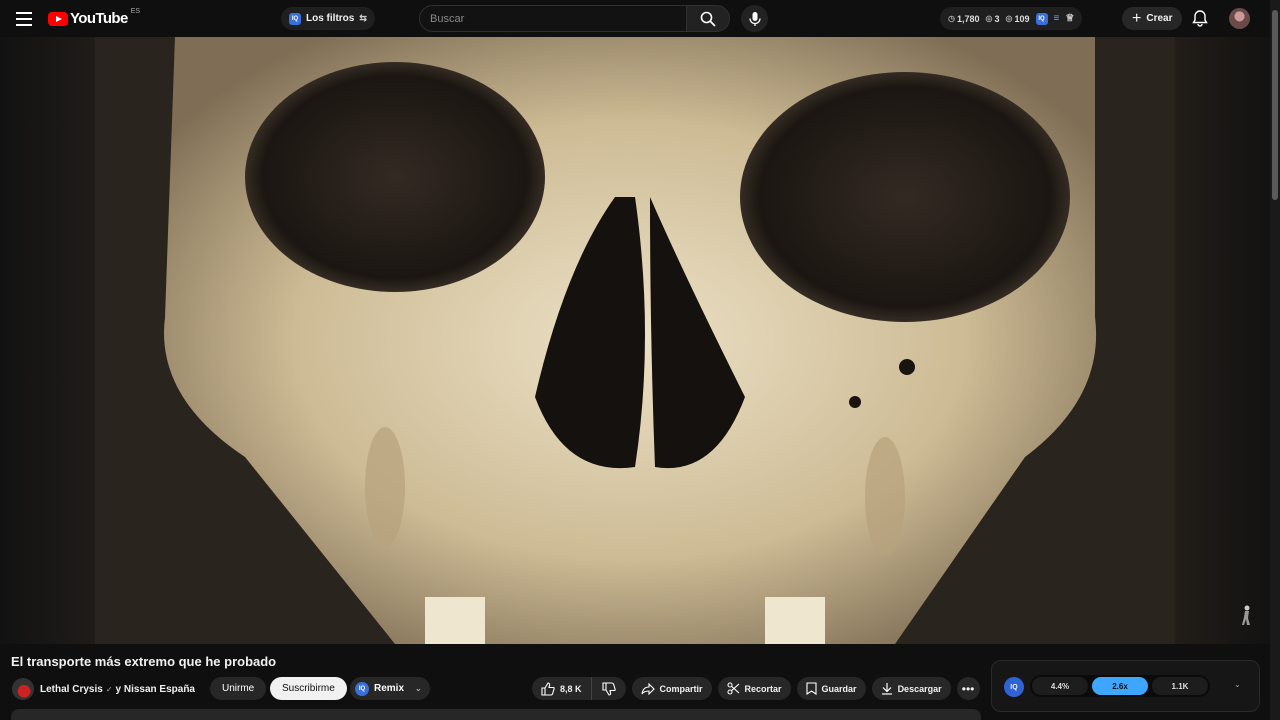 This screenshot has height=720, width=1280. I want to click on bookmark-icon, so click(811, 688).